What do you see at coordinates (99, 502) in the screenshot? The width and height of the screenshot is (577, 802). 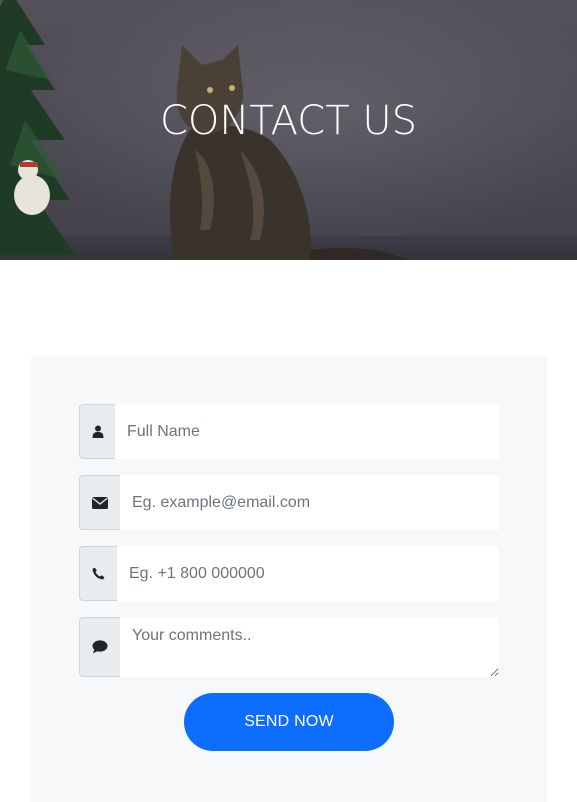 I see `envelope-icon` at bounding box center [99, 502].